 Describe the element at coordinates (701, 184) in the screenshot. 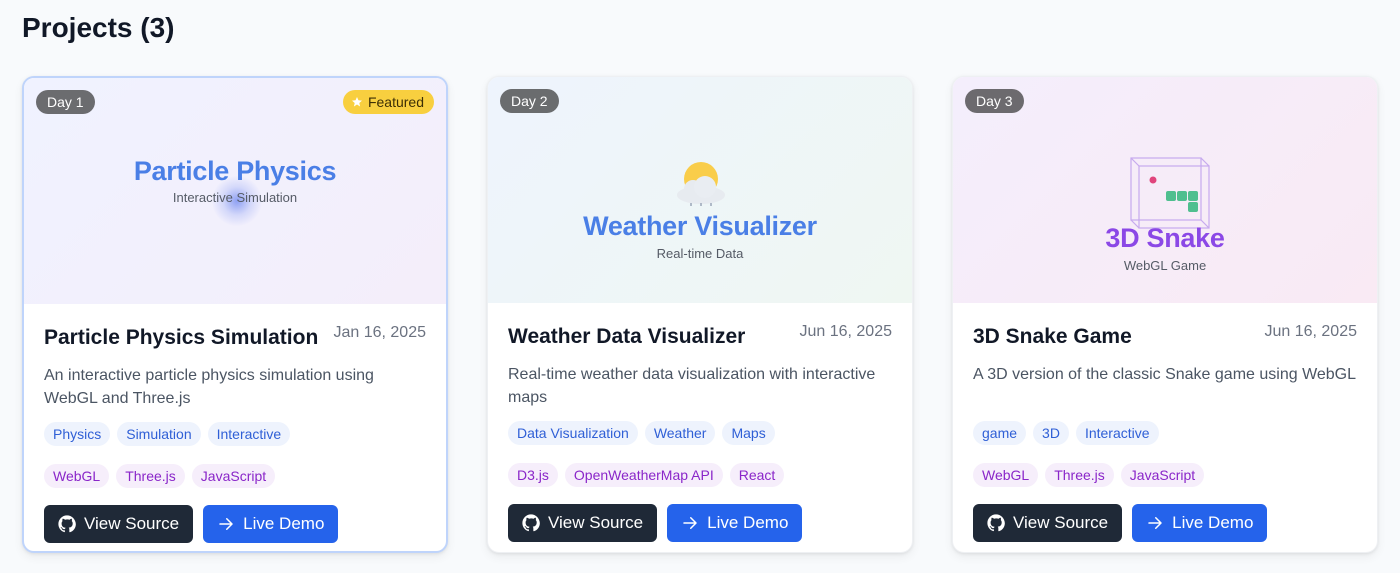

I see `sun-cloud-icon` at that location.